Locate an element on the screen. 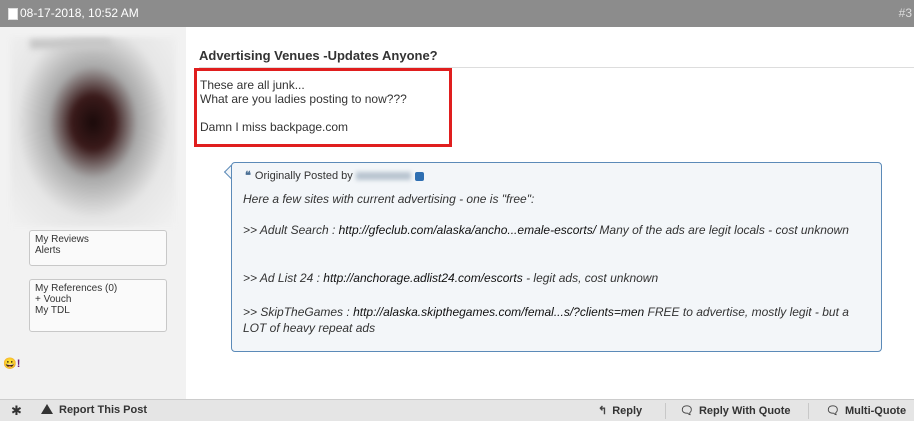 This screenshot has height=421, width=914. avatar is located at coordinates (93, 132).